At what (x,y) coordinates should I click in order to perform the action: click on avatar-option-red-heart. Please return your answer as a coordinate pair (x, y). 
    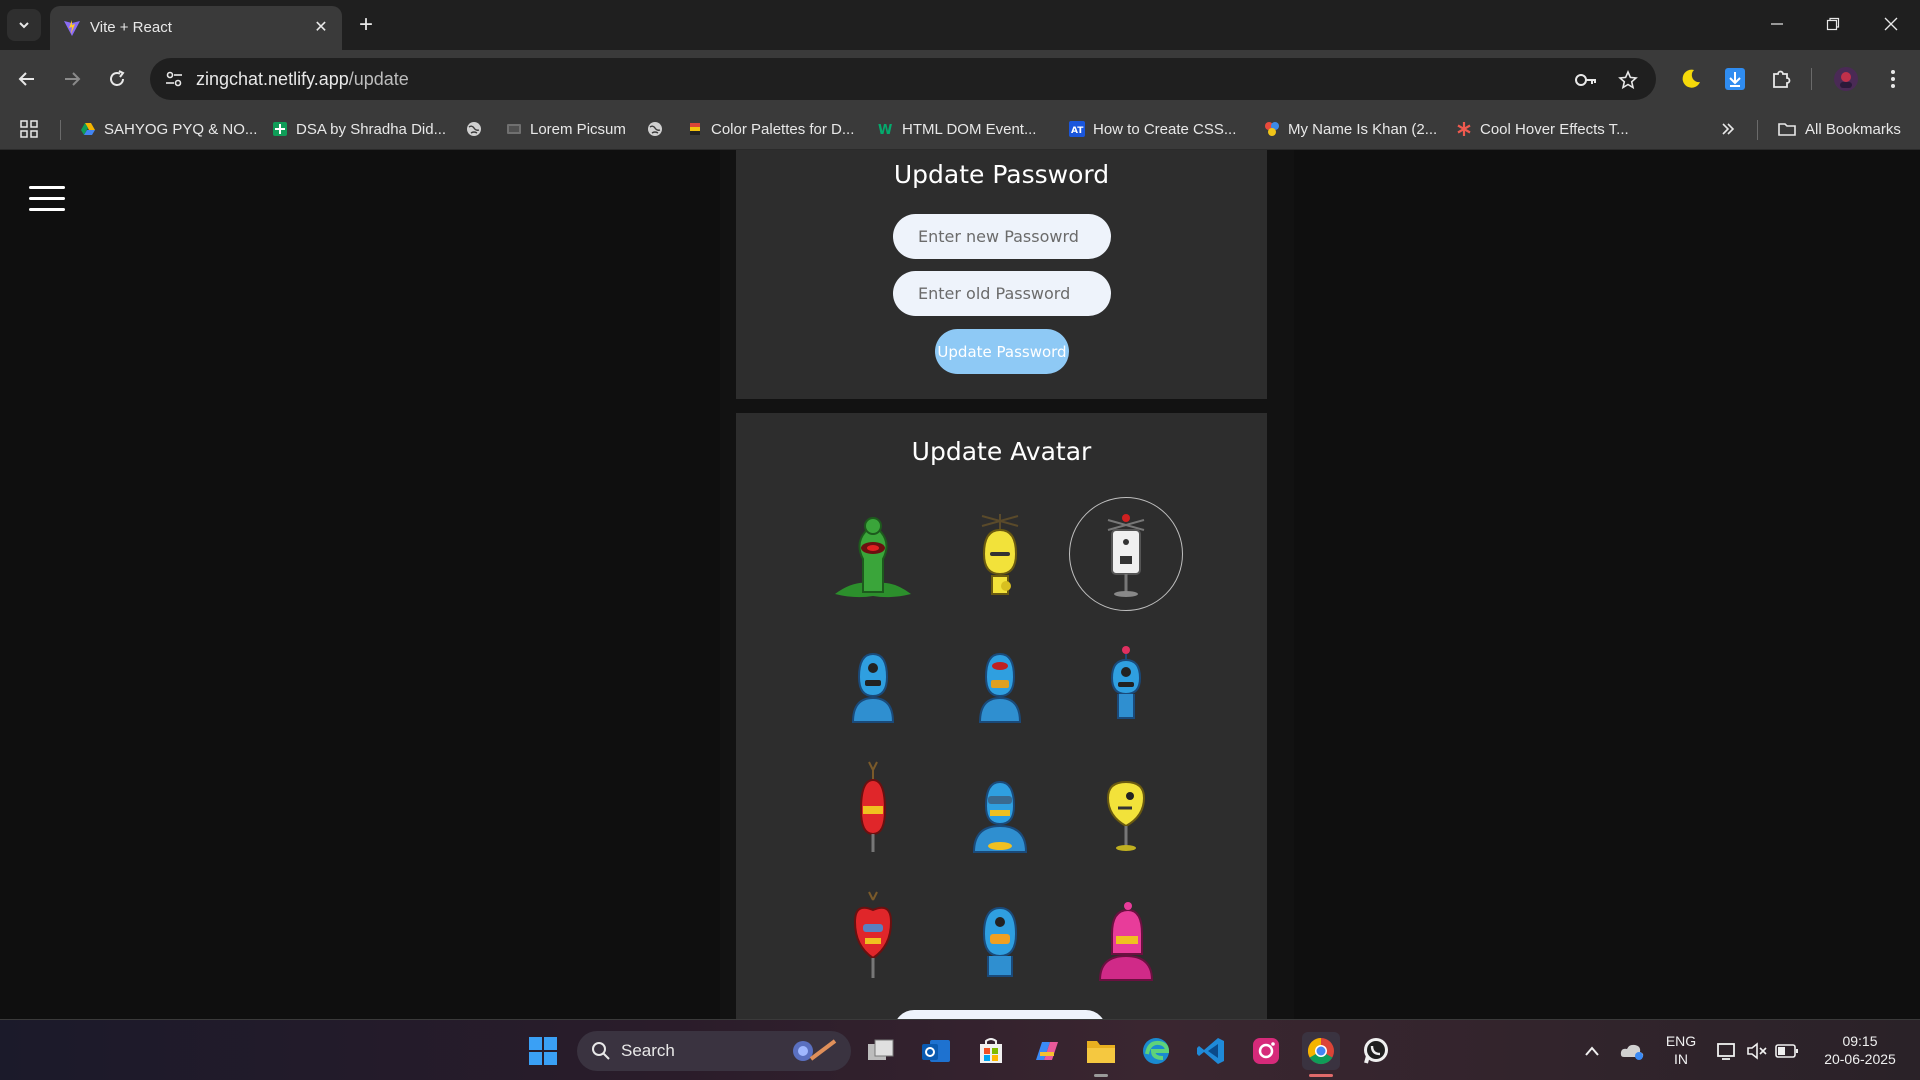
    Looking at the image, I should click on (873, 938).